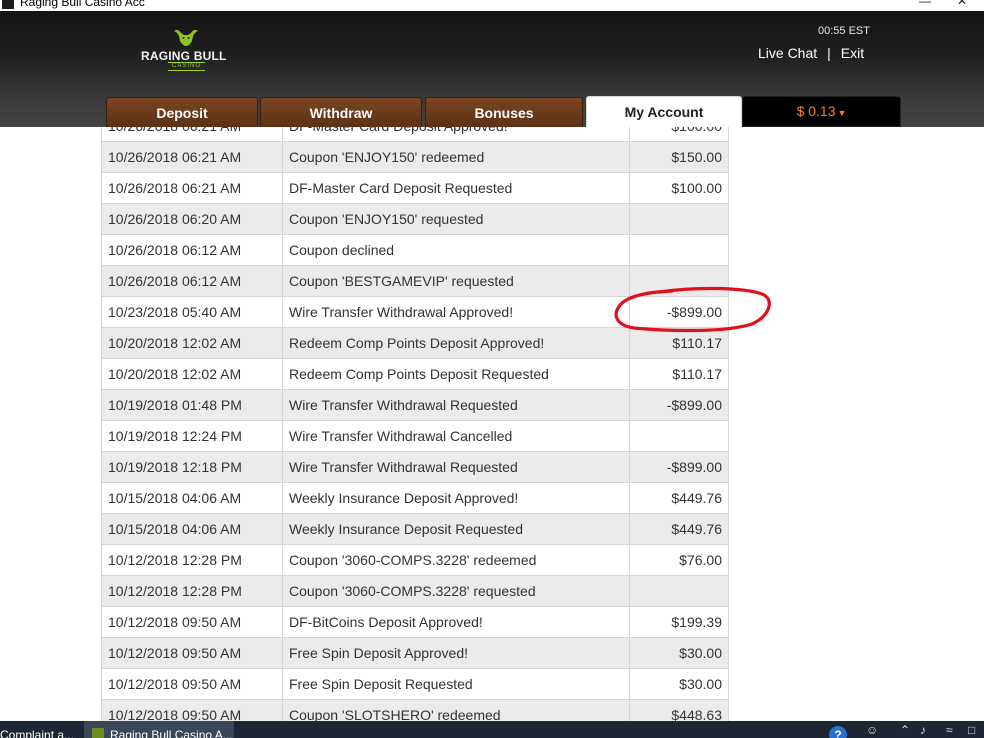  I want to click on transaction-row: 10/26/2018 06:12 AM Coupon declined, so click(415, 250).